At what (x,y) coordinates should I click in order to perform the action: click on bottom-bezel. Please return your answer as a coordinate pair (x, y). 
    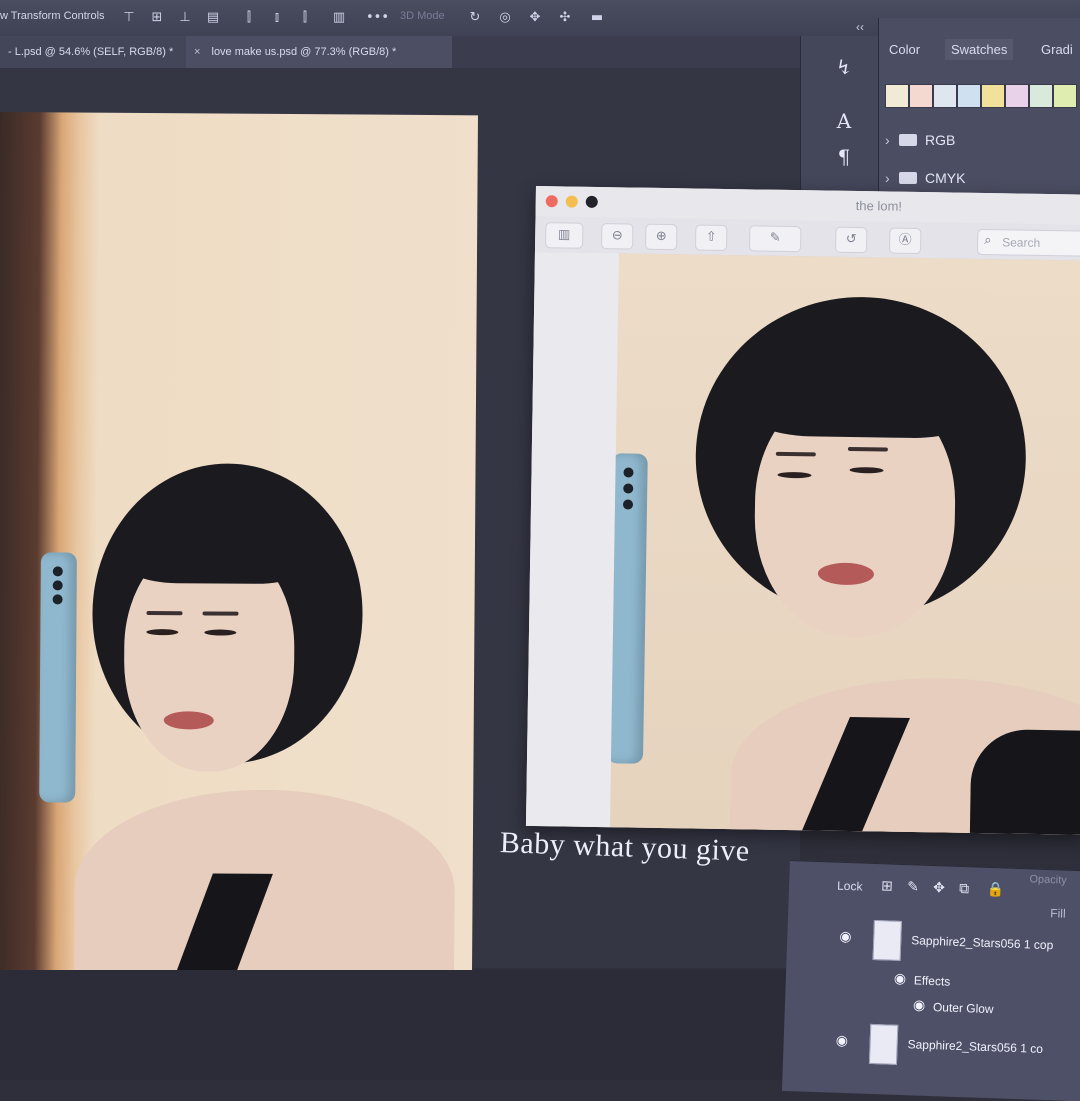
    Looking at the image, I should click on (400, 1025).